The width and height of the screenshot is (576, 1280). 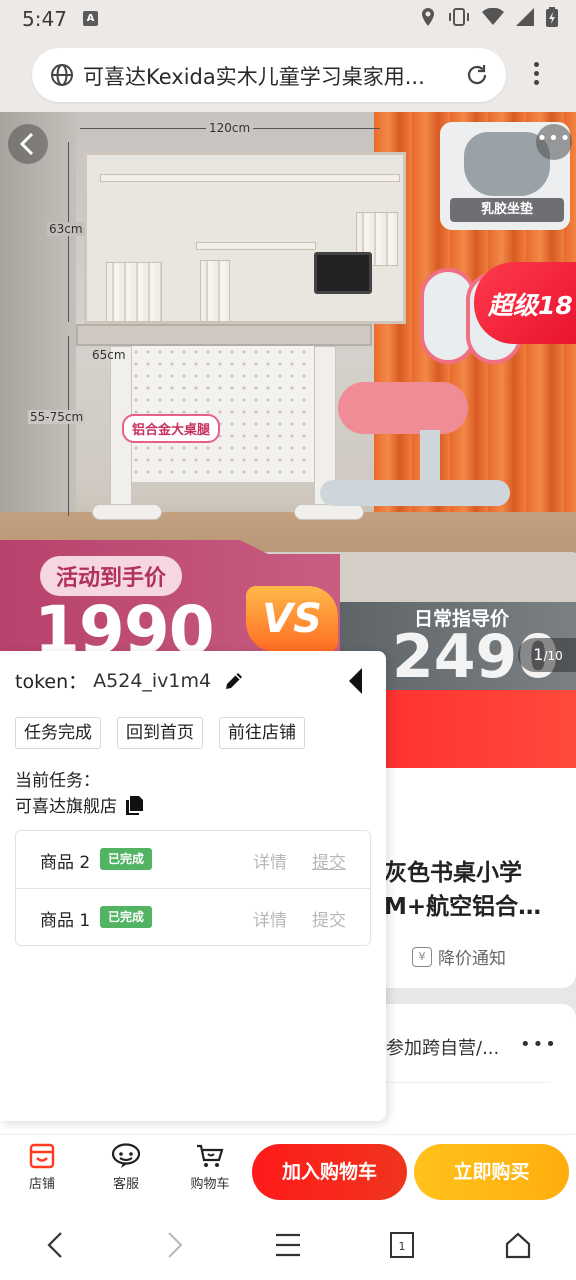 What do you see at coordinates (262, 733) in the screenshot?
I see `go-store-button: 前往店铺` at bounding box center [262, 733].